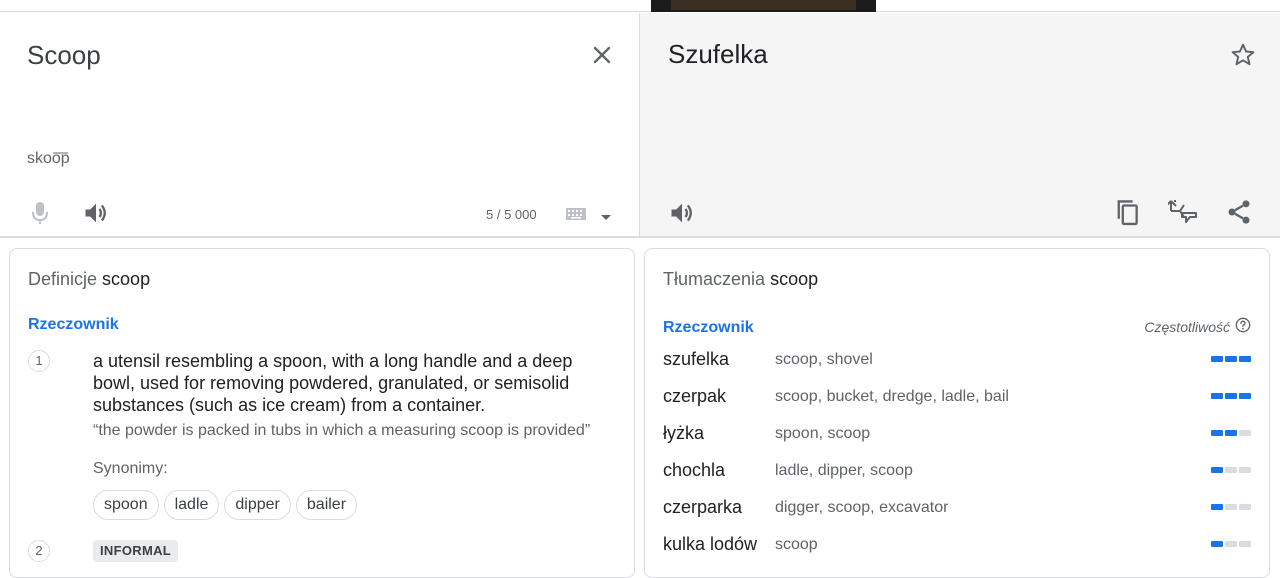 The height and width of the screenshot is (578, 1280). What do you see at coordinates (40, 213) in the screenshot?
I see `mic-icon` at bounding box center [40, 213].